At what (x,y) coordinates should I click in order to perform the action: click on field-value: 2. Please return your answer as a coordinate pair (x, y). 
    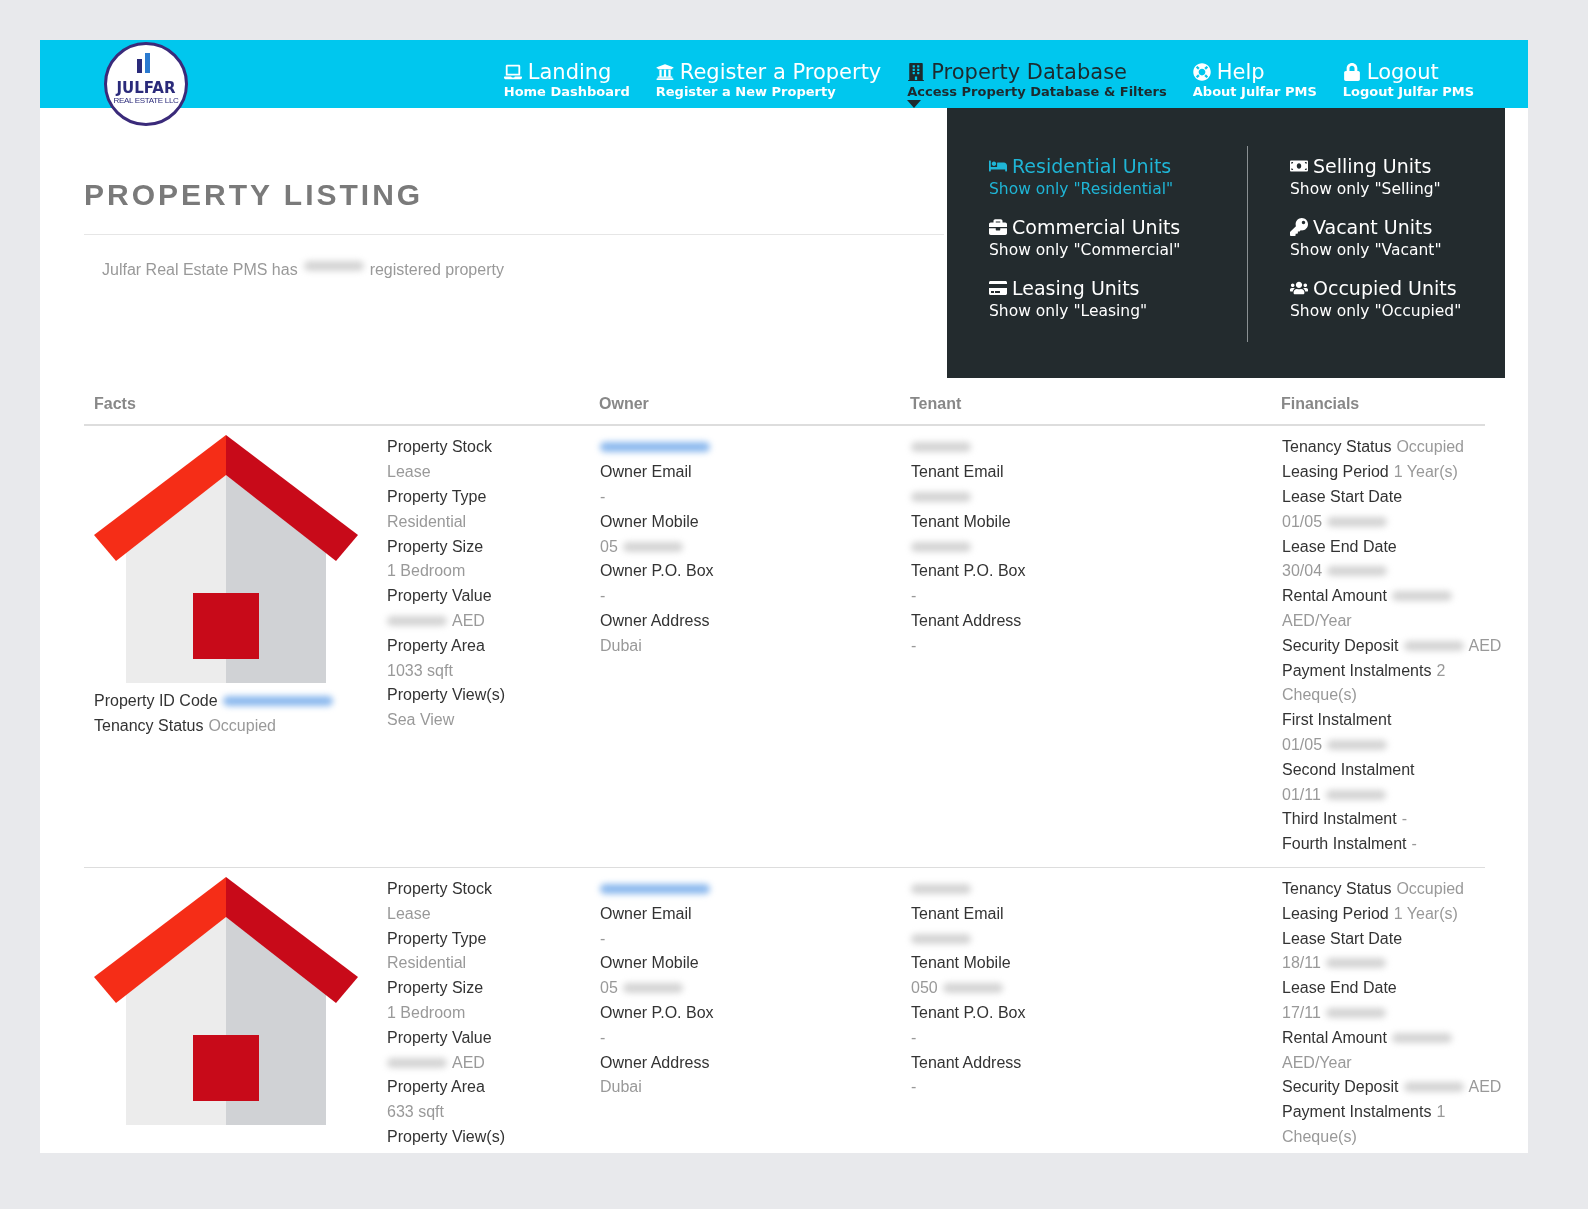
    Looking at the image, I should click on (1441, 670).